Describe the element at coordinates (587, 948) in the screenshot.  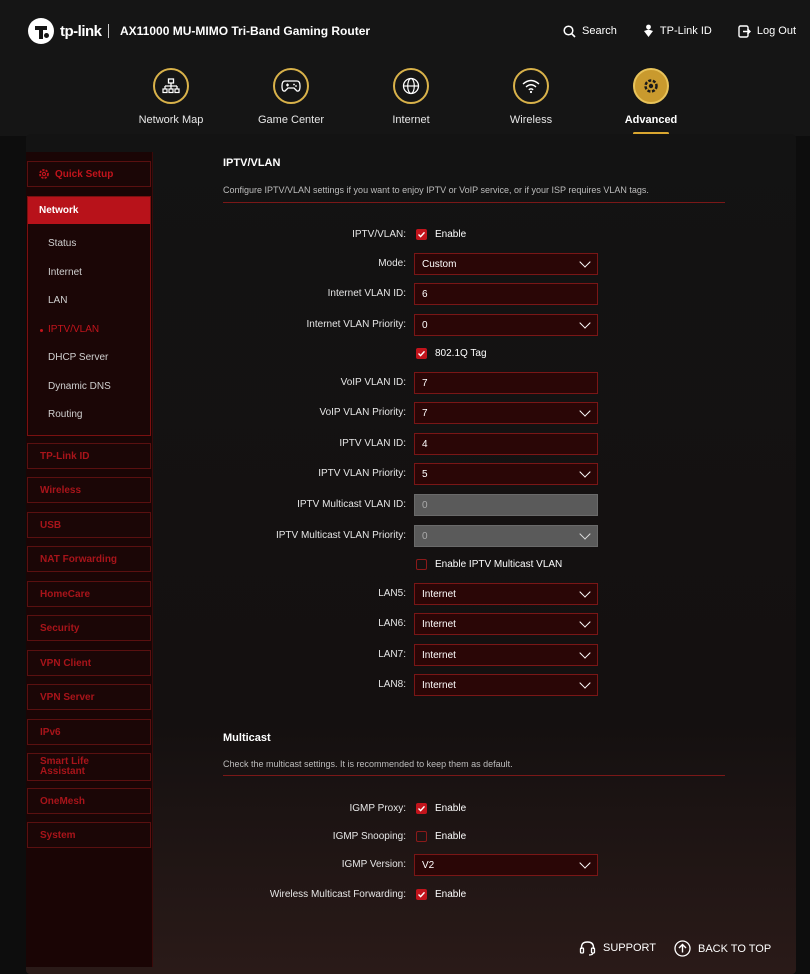
I see `headset-icon` at that location.